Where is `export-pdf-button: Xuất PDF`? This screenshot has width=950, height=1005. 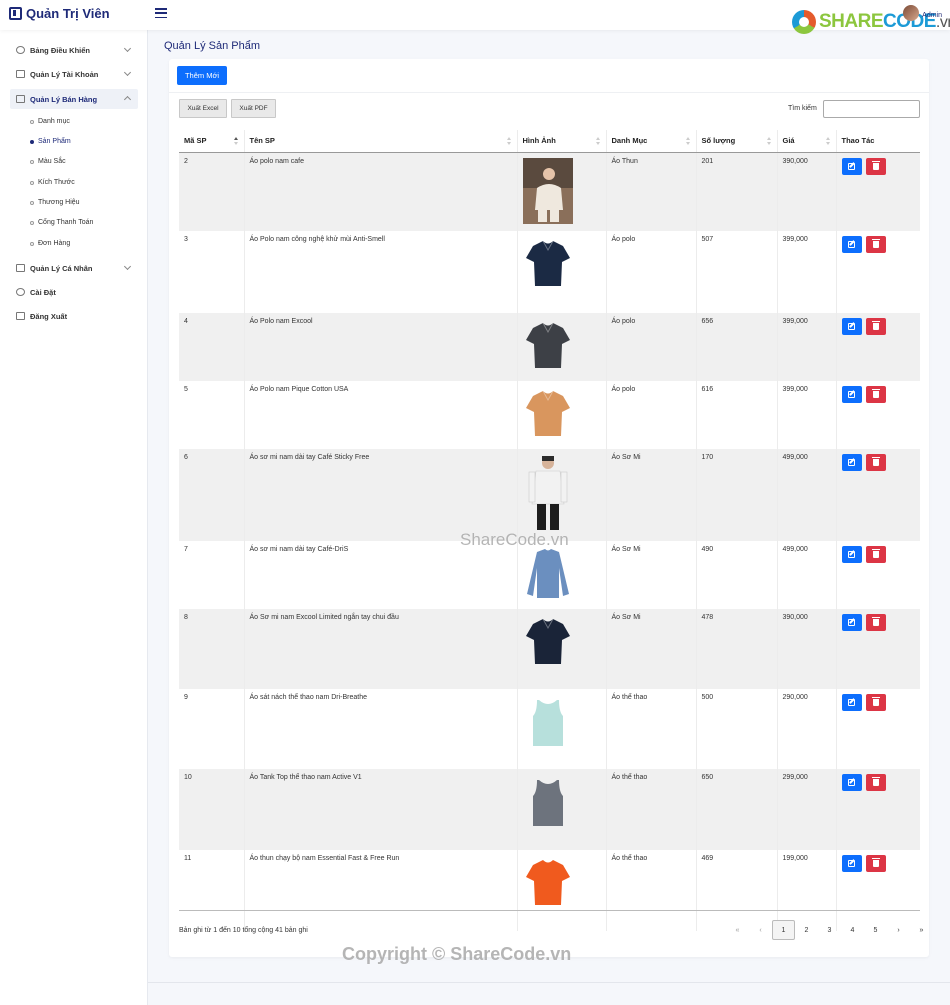 export-pdf-button: Xuất PDF is located at coordinates (253, 108).